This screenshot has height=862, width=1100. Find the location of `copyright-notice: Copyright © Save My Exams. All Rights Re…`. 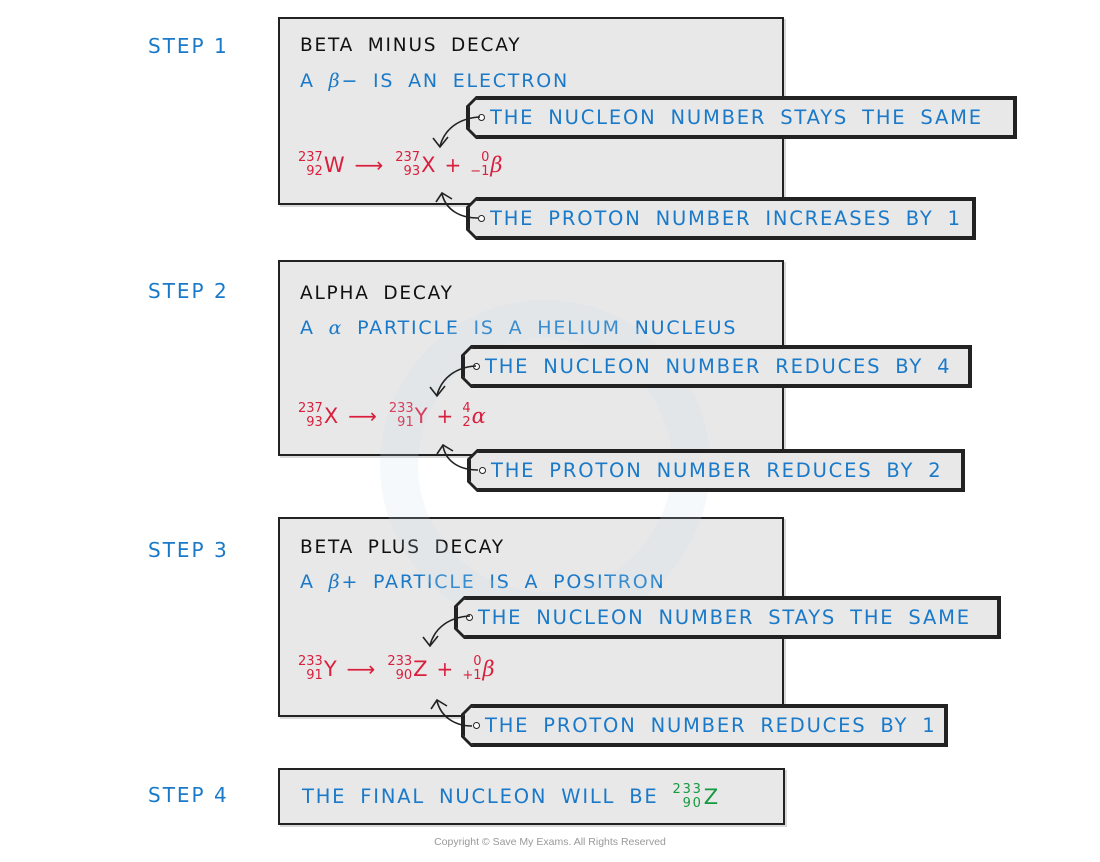

copyright-notice: Copyright © Save My Exams. All Rights Re… is located at coordinates (550, 842).